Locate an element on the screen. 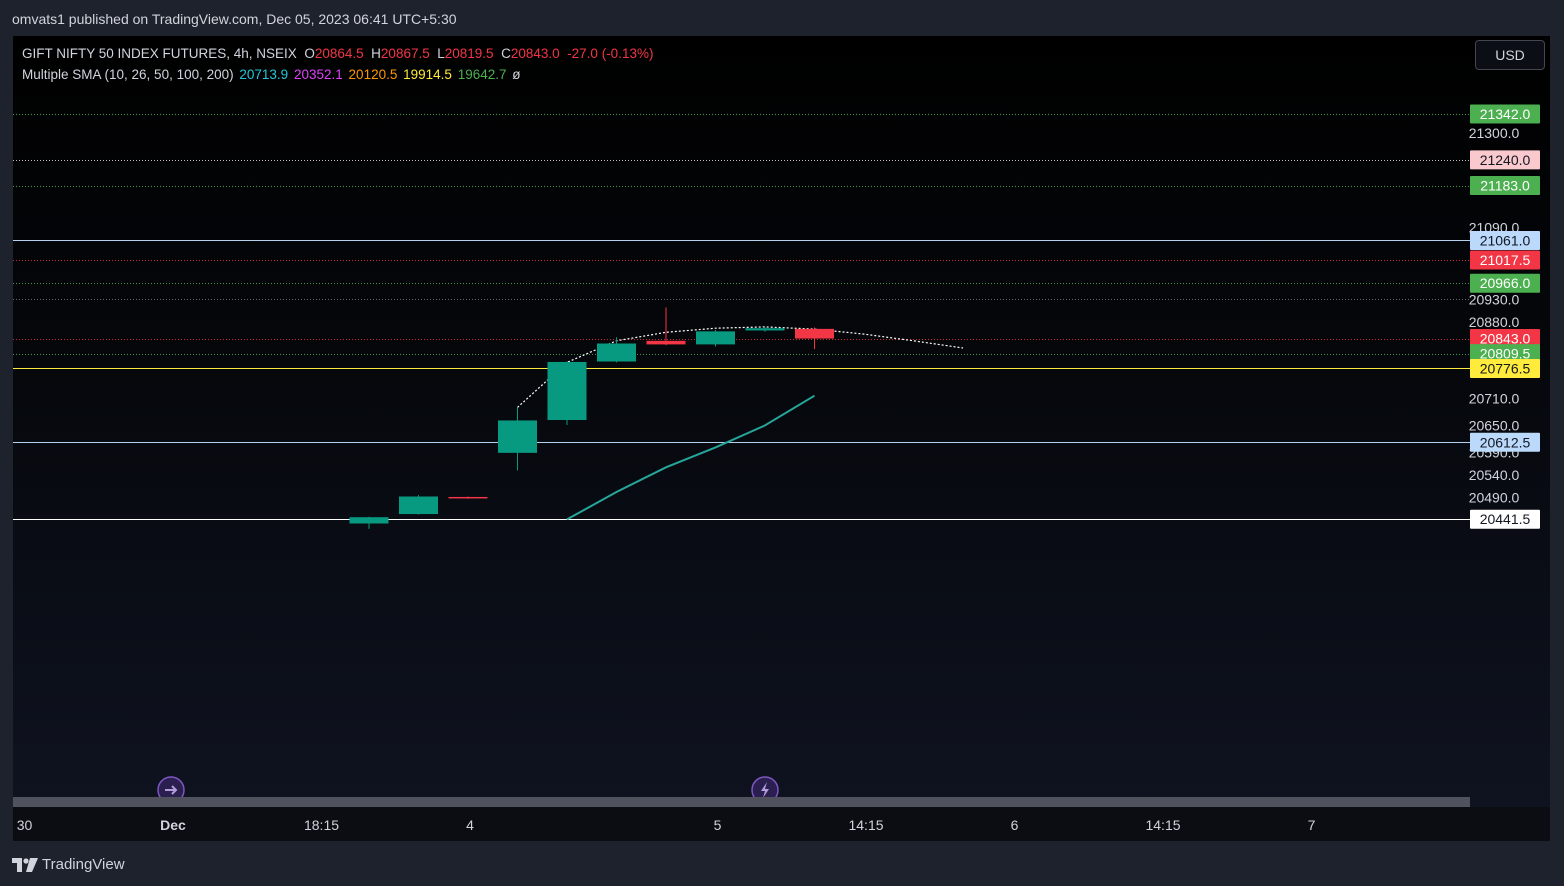  time-tick-label: 18:15 is located at coordinates (321, 825).